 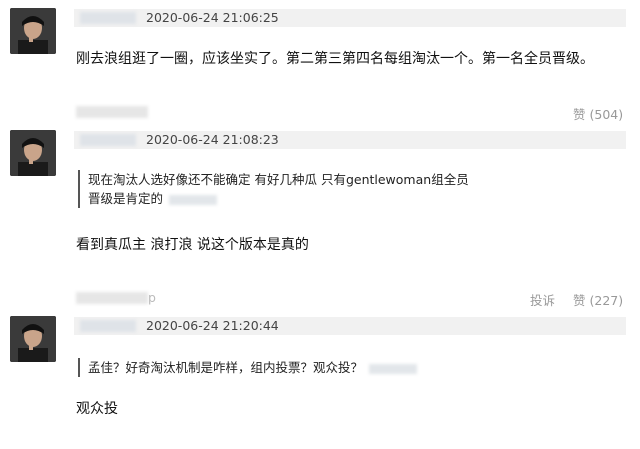 I want to click on quoted-reply: 孟佳？好奇淘汰机制是咋样，组内投票？观众投？, so click(x=248, y=367).